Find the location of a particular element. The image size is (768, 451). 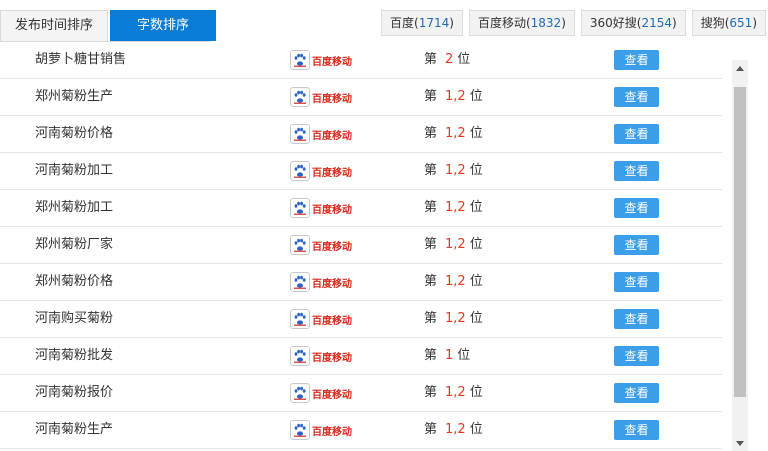

engine-360-button: 360好搜(2154) is located at coordinates (633, 23).